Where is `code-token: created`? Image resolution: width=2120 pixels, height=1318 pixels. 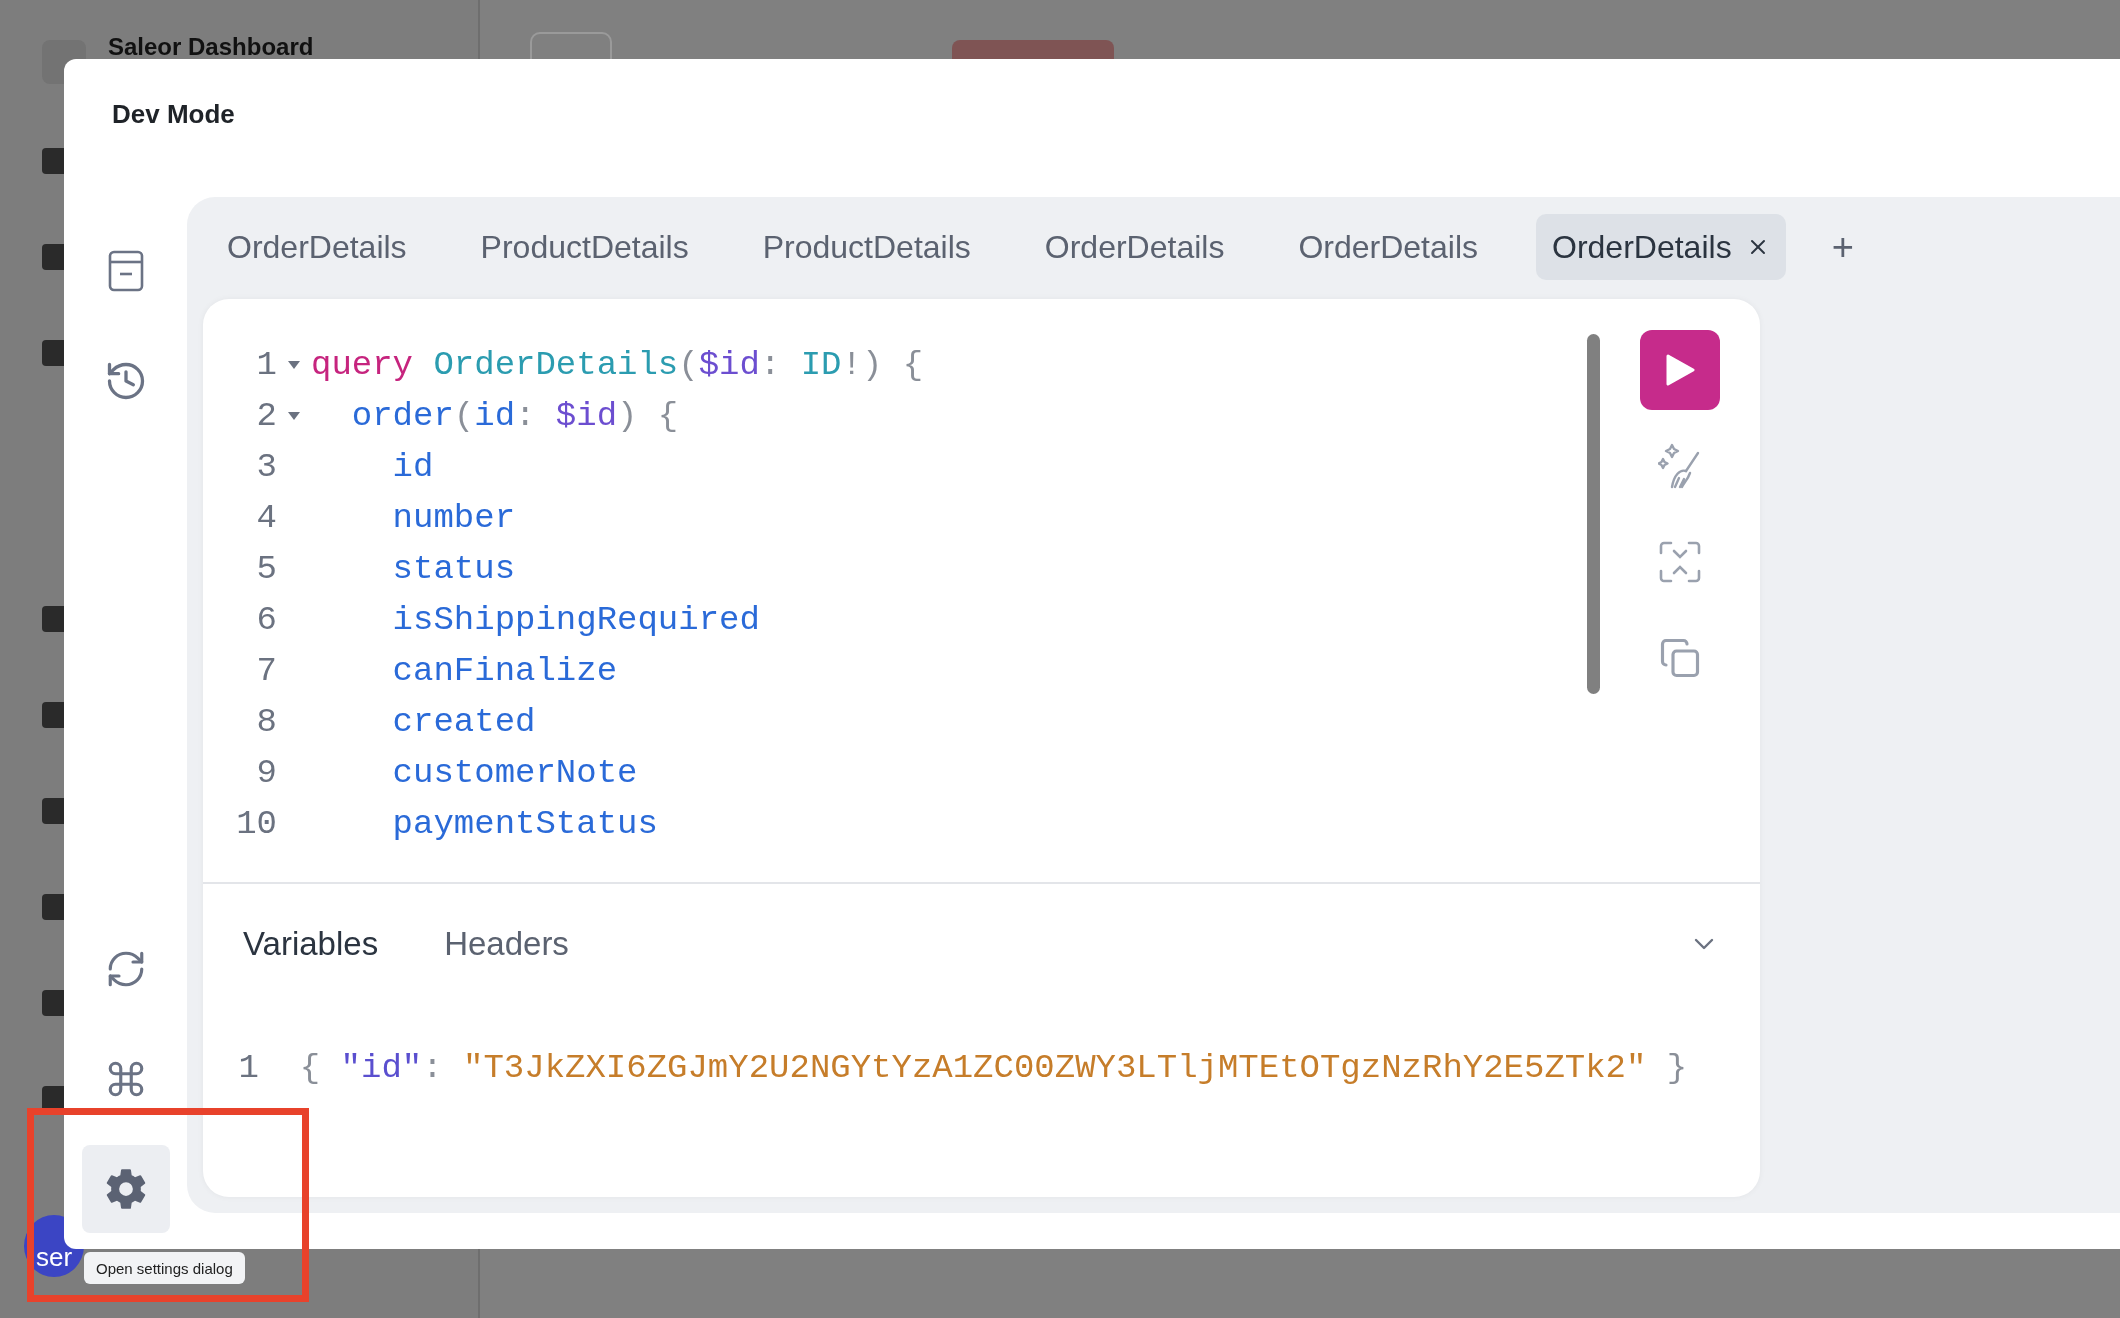
code-token: created is located at coordinates (464, 721).